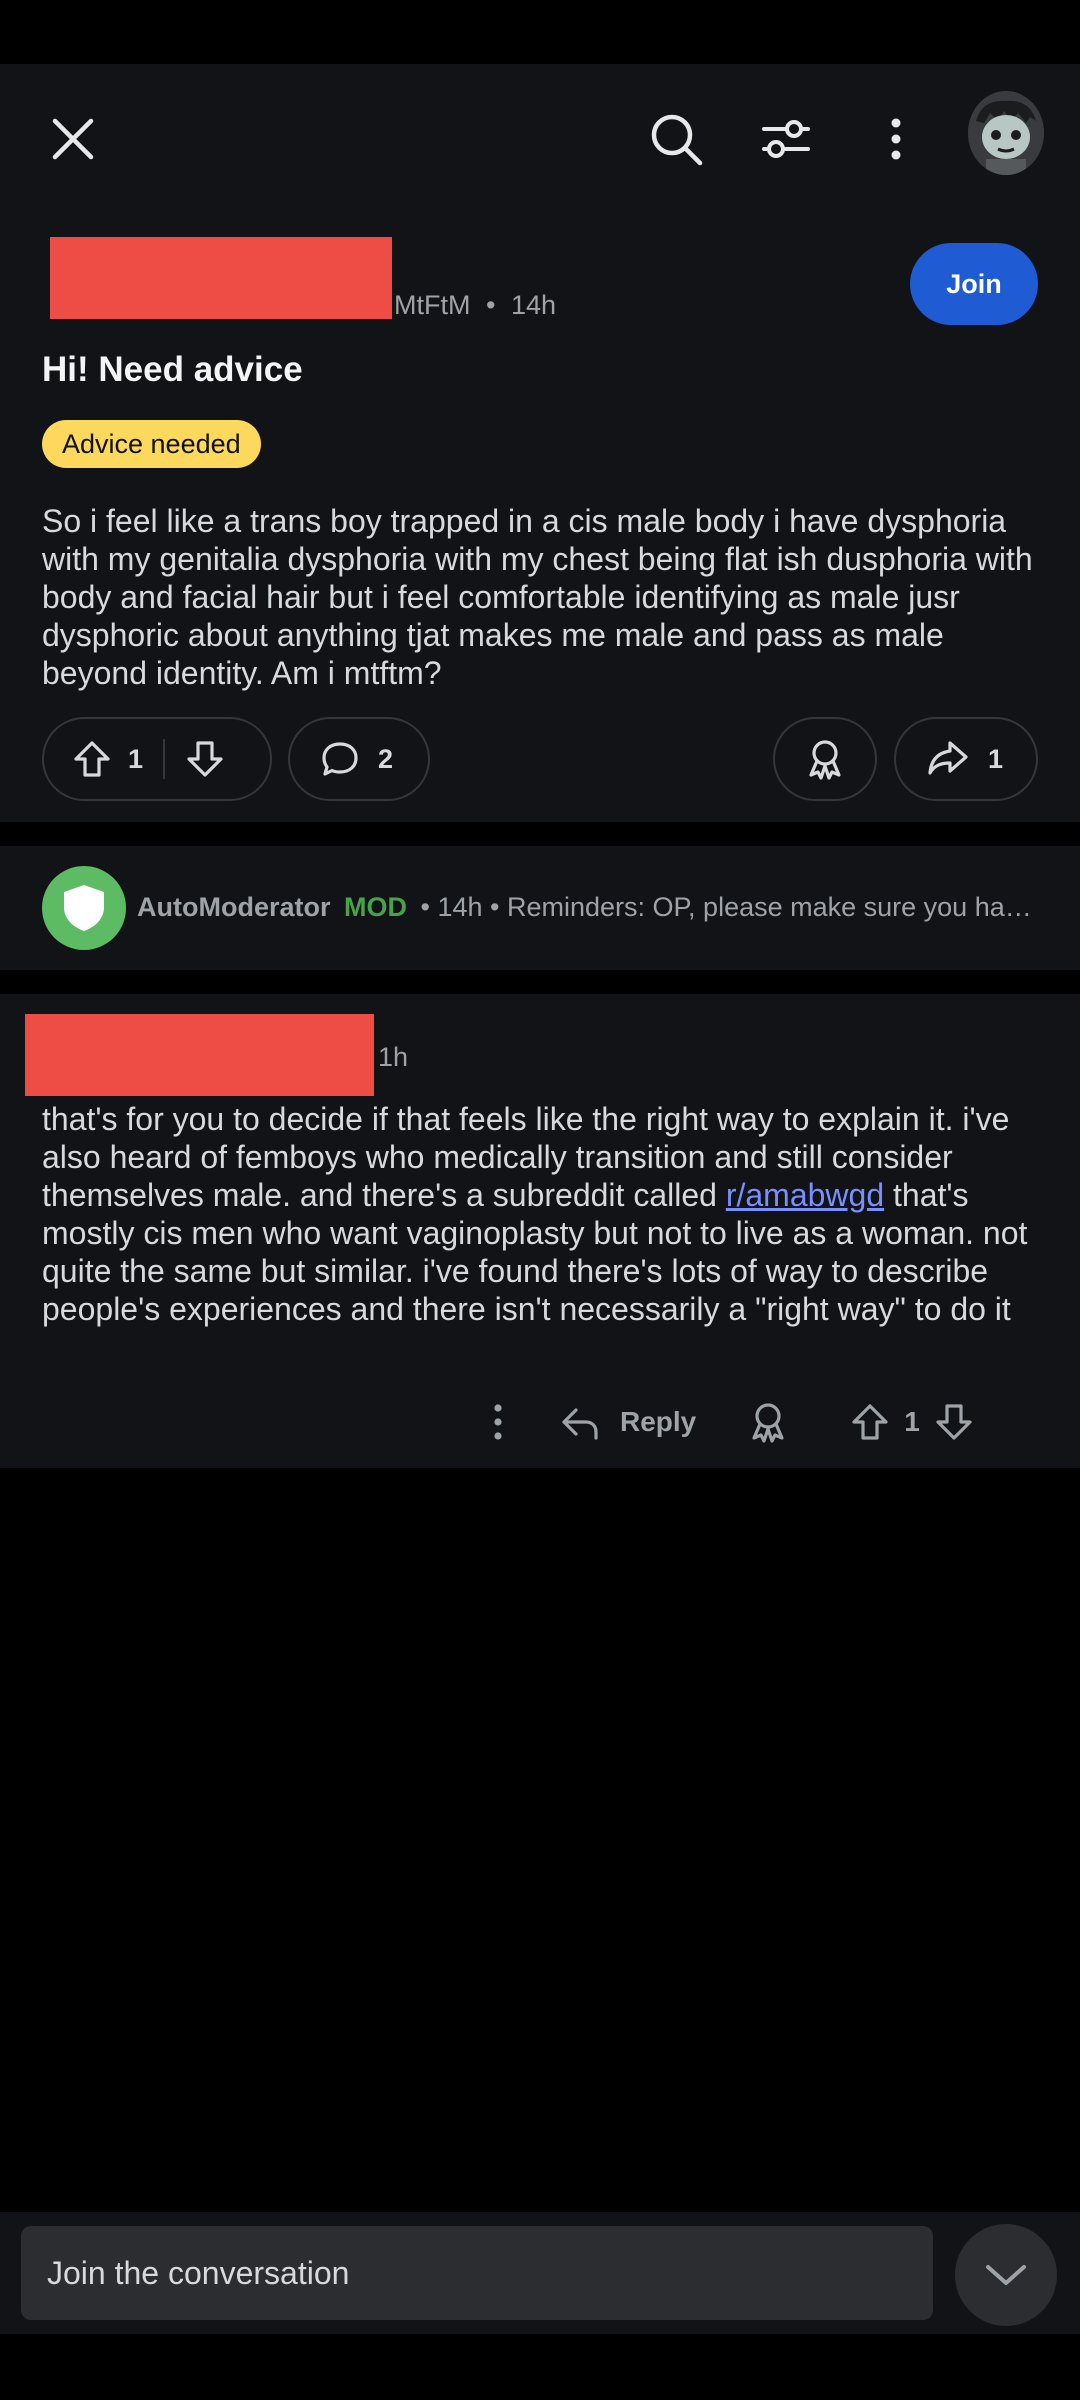 This screenshot has height=2400, width=1080. What do you see at coordinates (658, 1421) in the screenshot?
I see `reply-label: Reply` at bounding box center [658, 1421].